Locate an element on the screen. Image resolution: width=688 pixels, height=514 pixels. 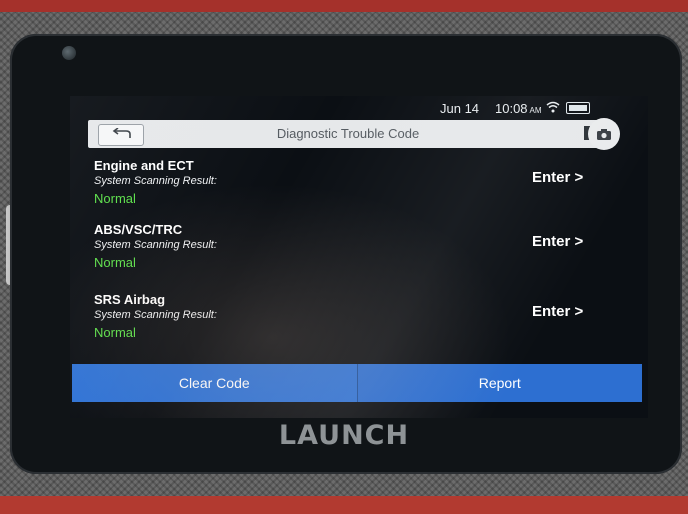
camera-icon is located at coordinates (604, 134).